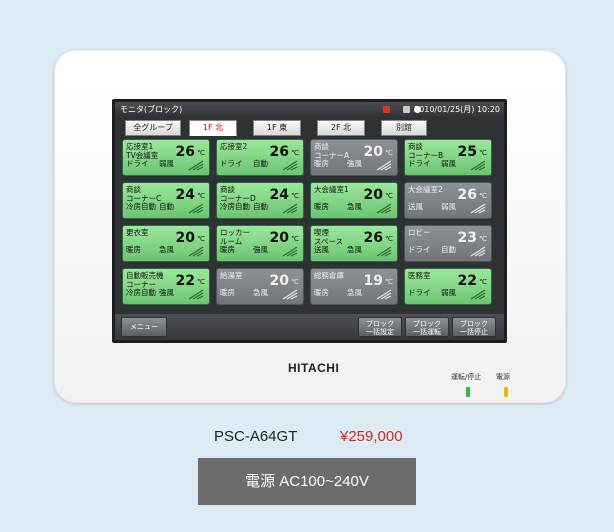  Describe the element at coordinates (448, 157) in the screenshot. I see `unit-tile: 商談 コーナーB 25 ℃ ドライ 弱風` at that location.